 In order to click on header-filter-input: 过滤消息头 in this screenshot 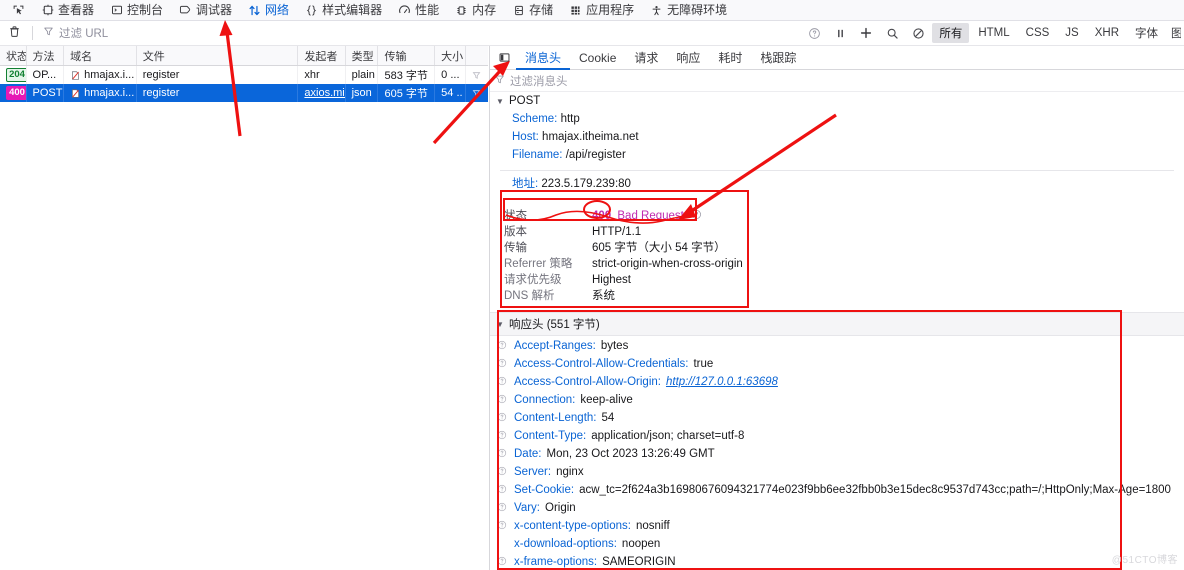, I will do `click(837, 81)`.